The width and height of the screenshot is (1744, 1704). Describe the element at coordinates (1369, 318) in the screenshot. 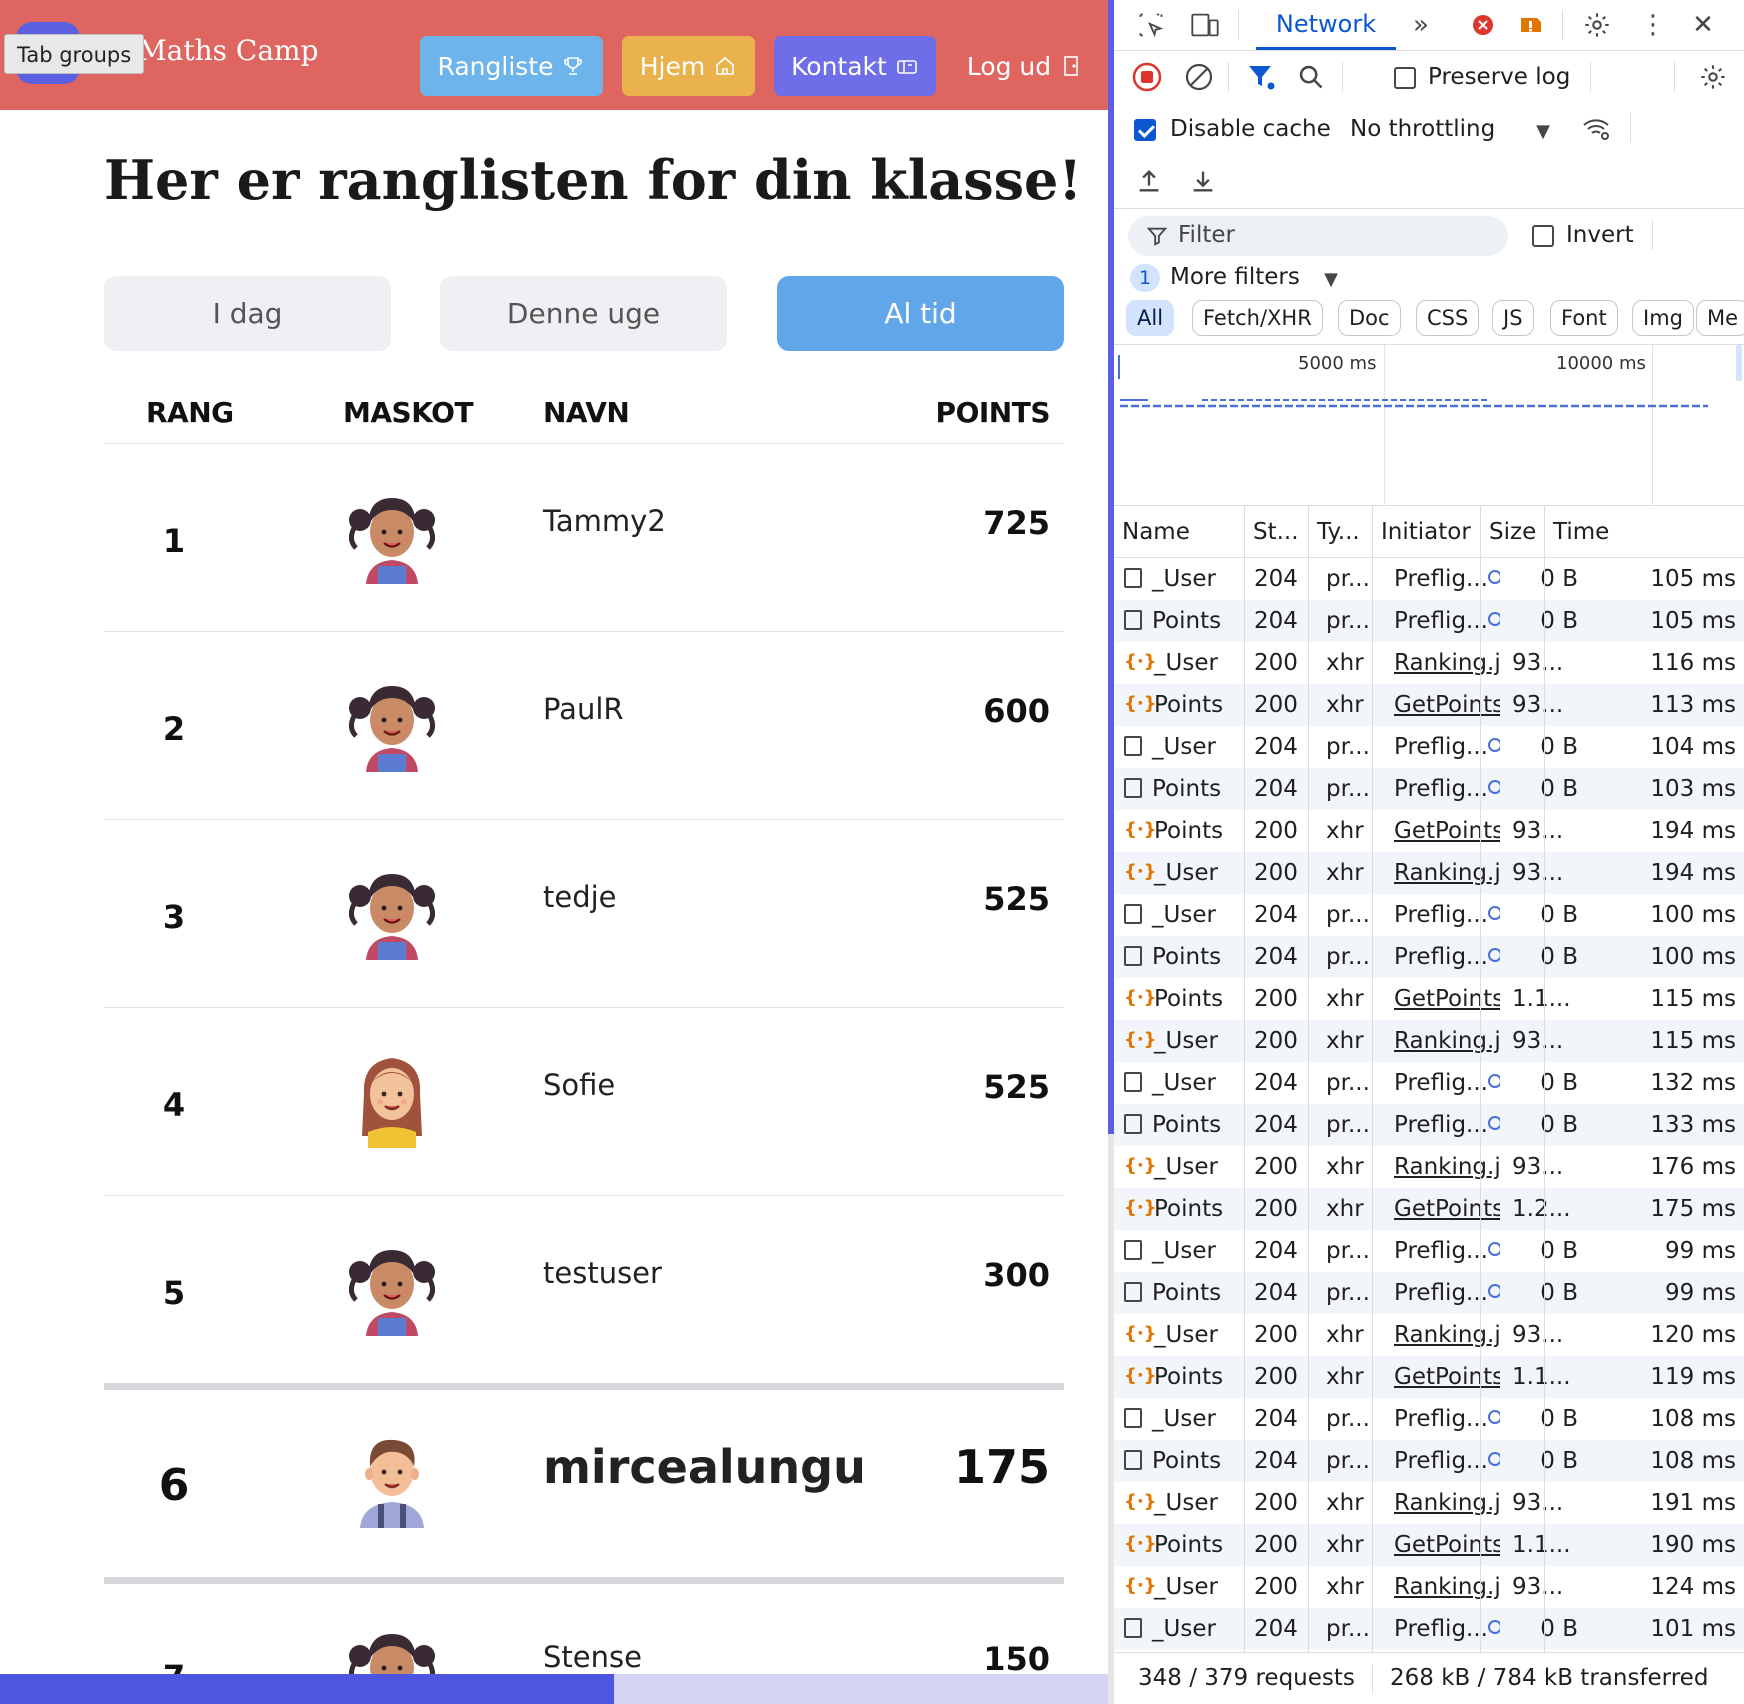

I see `filter-chip-doc: Doc` at that location.